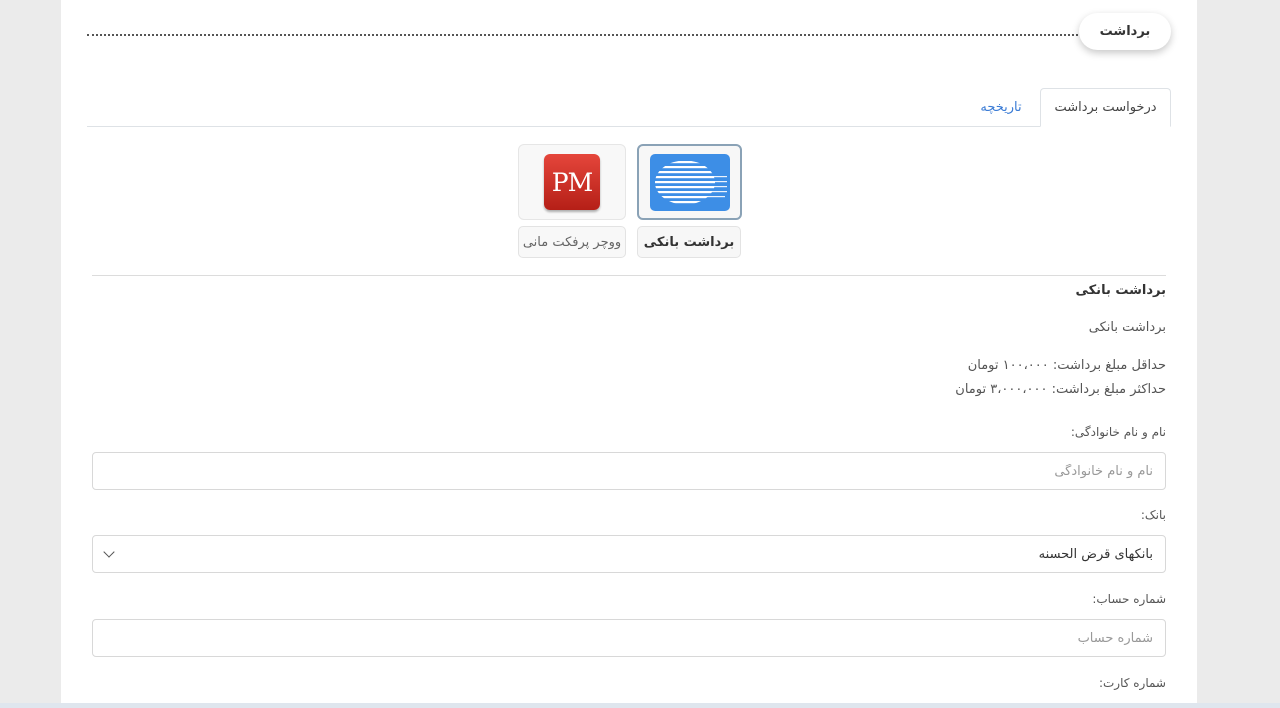 The width and height of the screenshot is (1280, 708). I want to click on section-divider, so click(629, 275).